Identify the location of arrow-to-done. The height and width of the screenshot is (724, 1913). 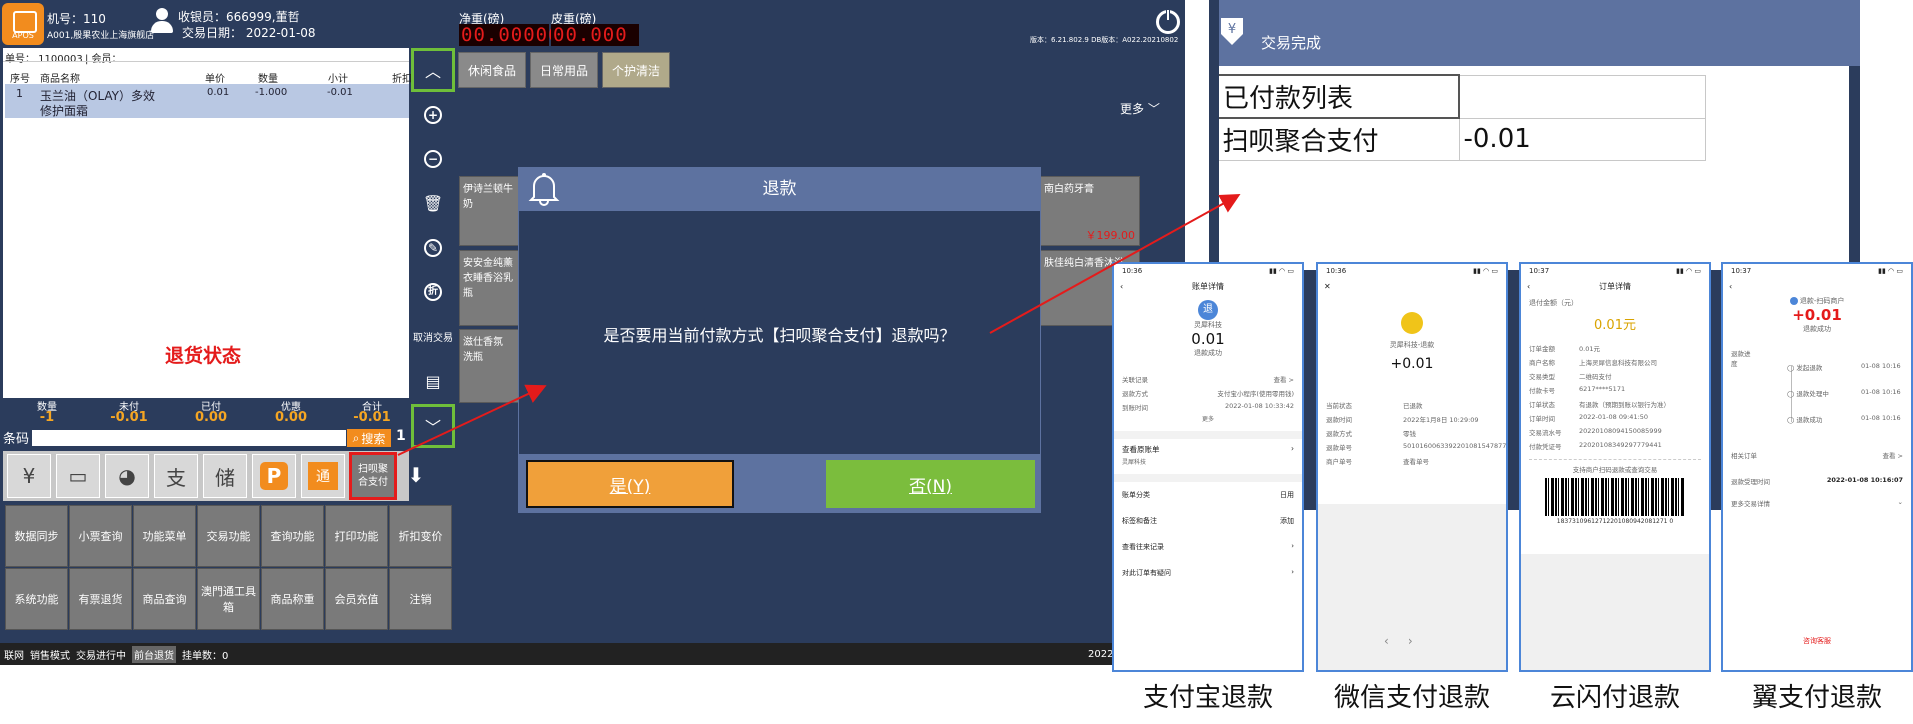
(1115, 264).